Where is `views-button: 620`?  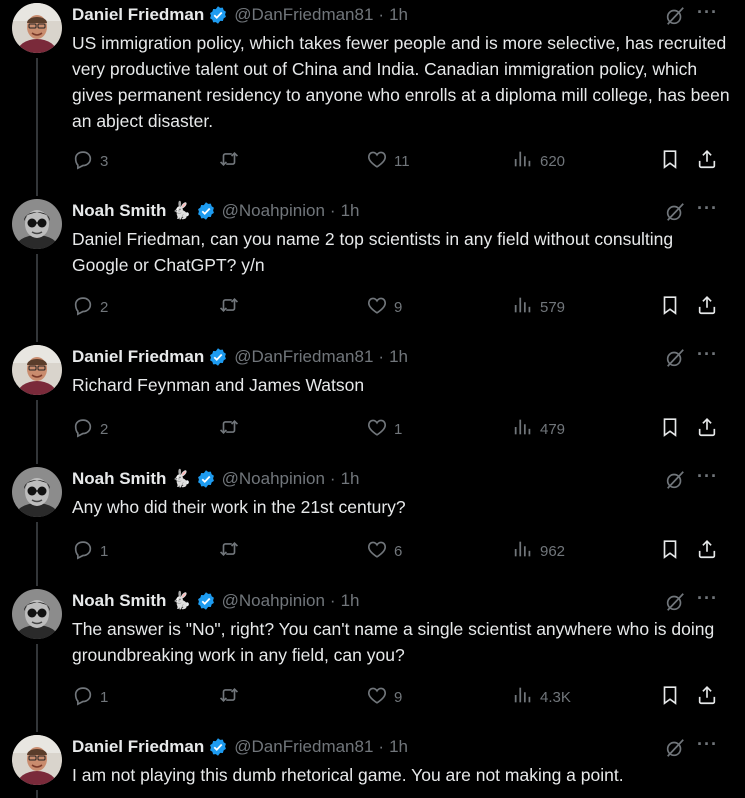
views-button: 620 is located at coordinates (538, 161).